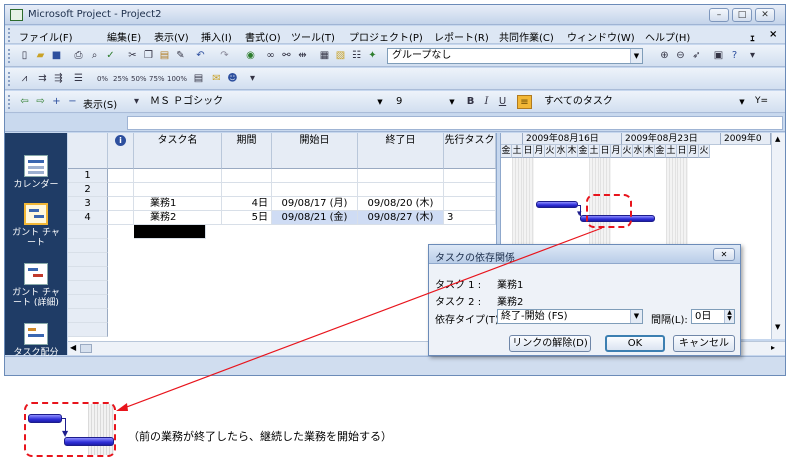 The height and width of the screenshot is (466, 790). I want to click on percent-100-button: 100%, so click(177, 79).